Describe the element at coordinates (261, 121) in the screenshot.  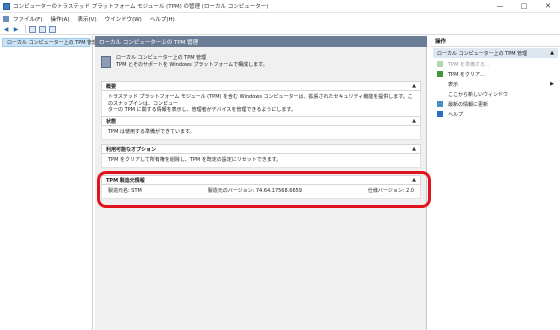
I see `status-header: 状態 ▲` at that location.